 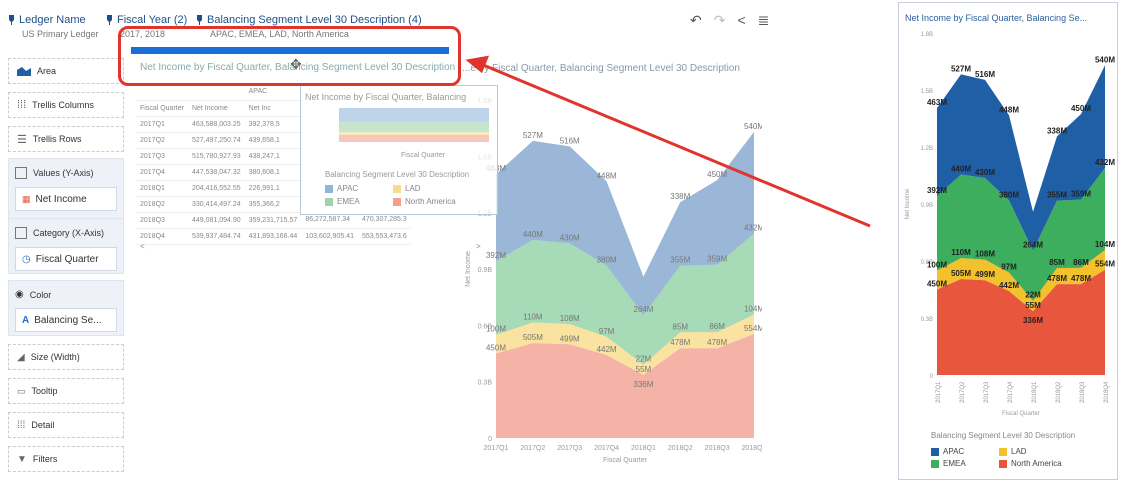 What do you see at coordinates (937, 265) in the screenshot?
I see `data-label: 100M` at bounding box center [937, 265].